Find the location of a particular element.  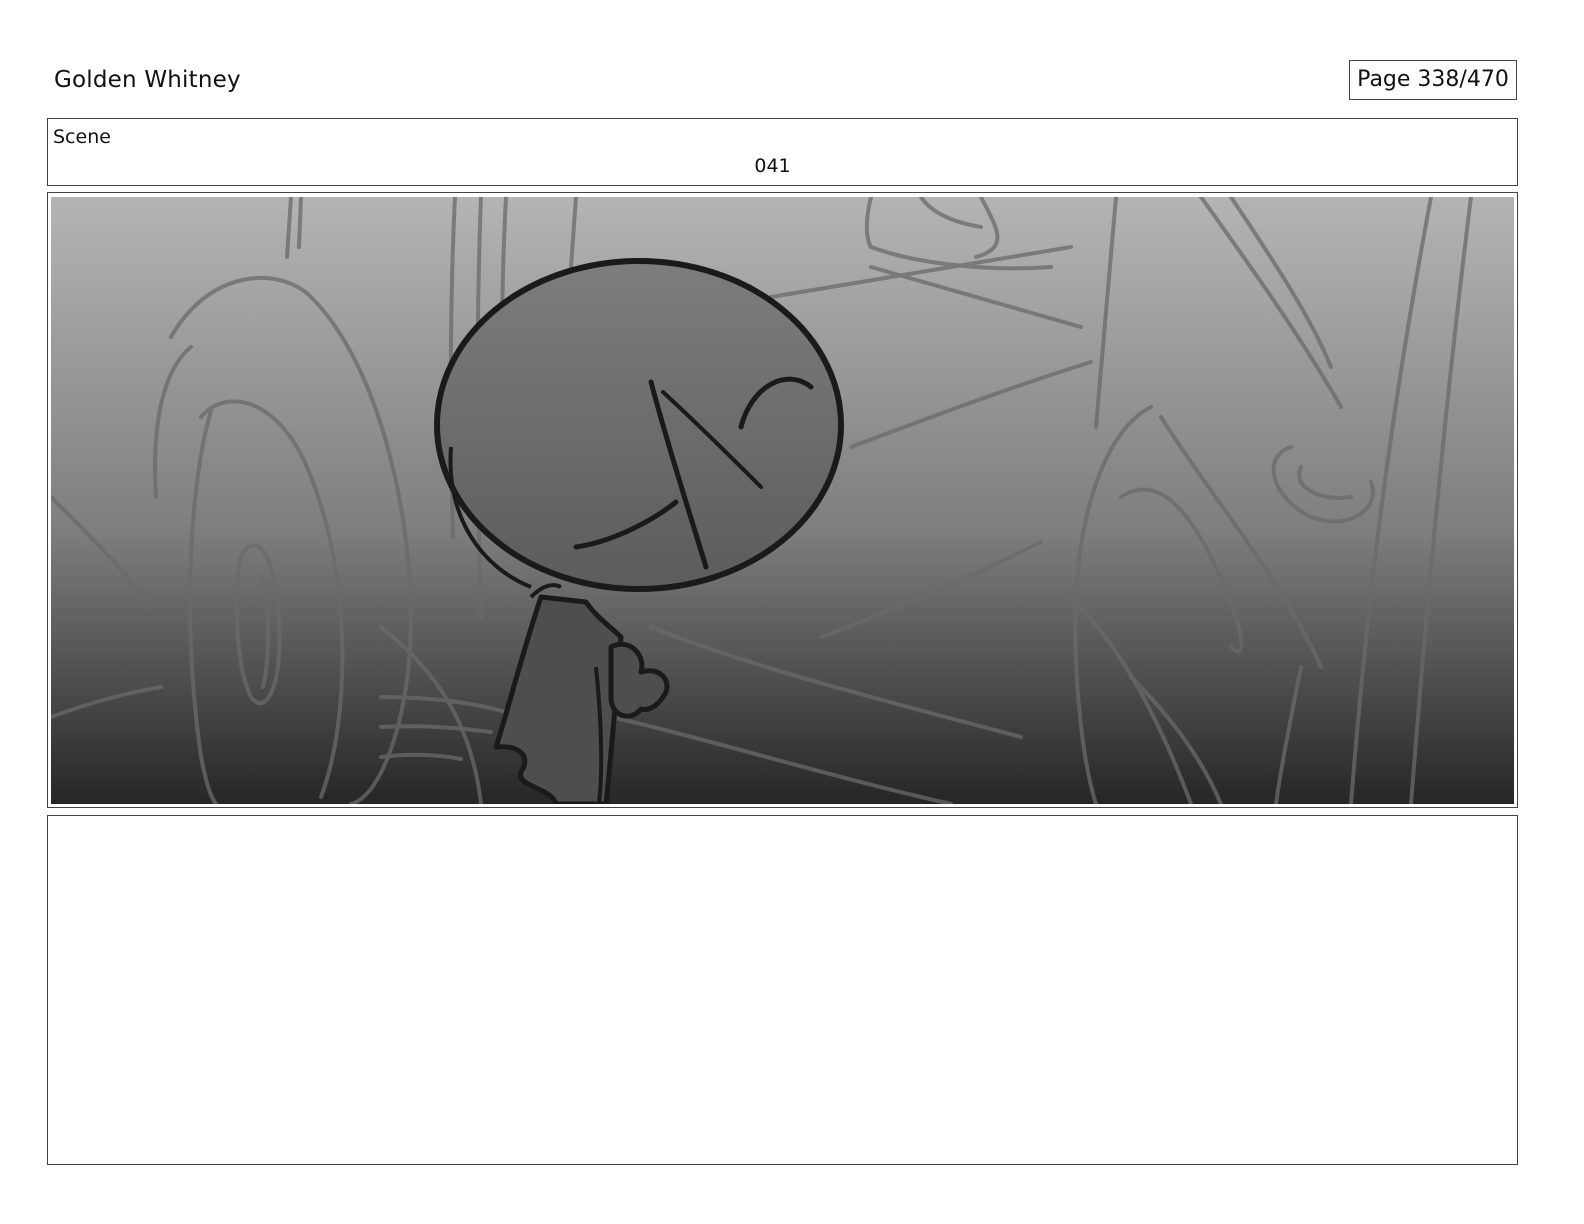

page-indicator: Page 338/470 is located at coordinates (1433, 80).